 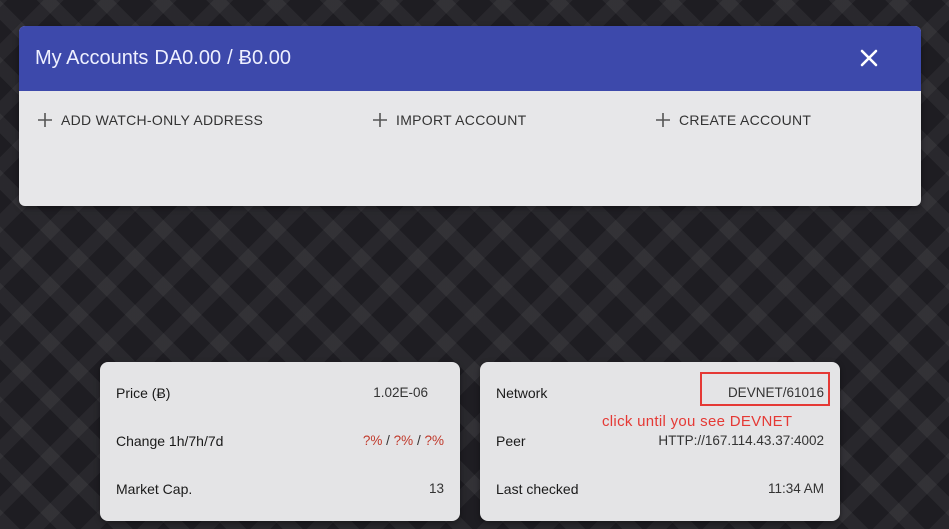 I want to click on accounts-title-text: My Accounts, so click(x=92, y=58).